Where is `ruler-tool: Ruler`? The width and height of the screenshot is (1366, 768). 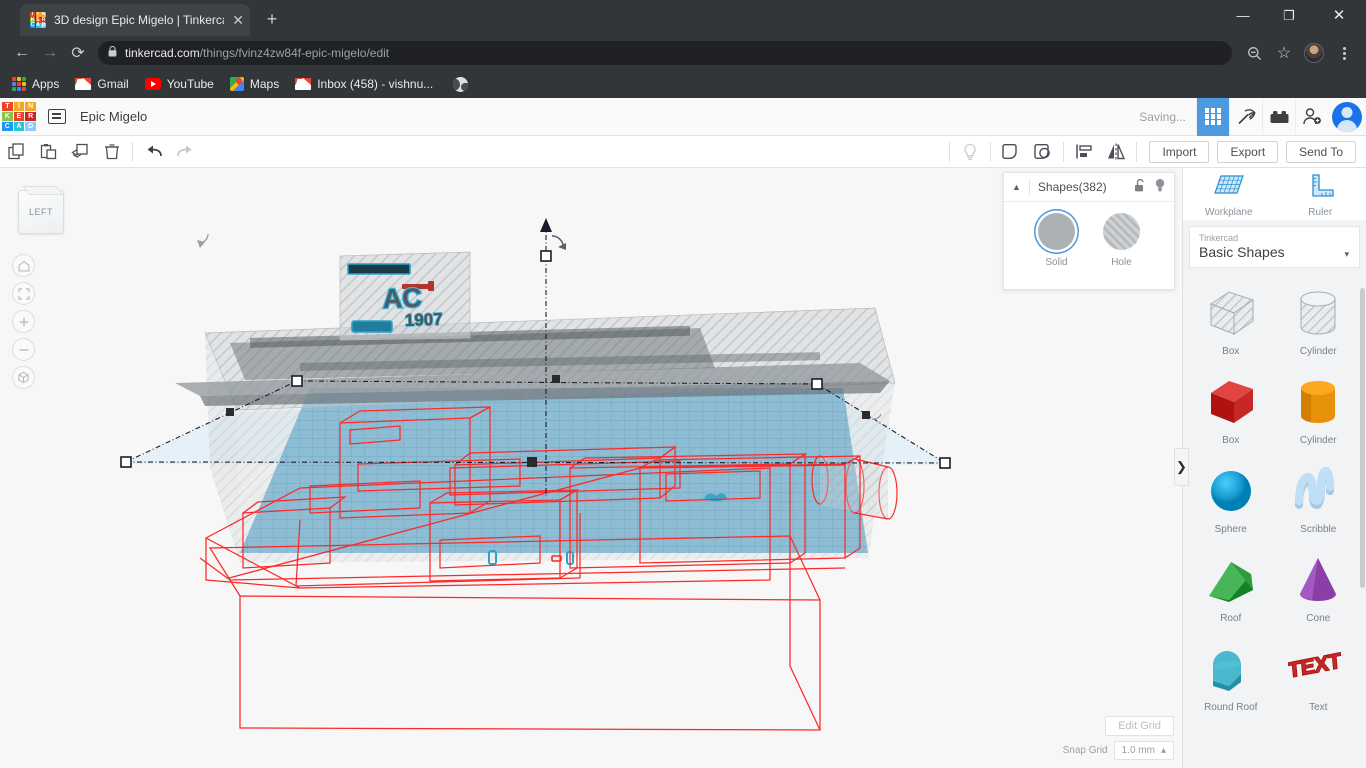
ruler-tool: Ruler is located at coordinates (1320, 196).